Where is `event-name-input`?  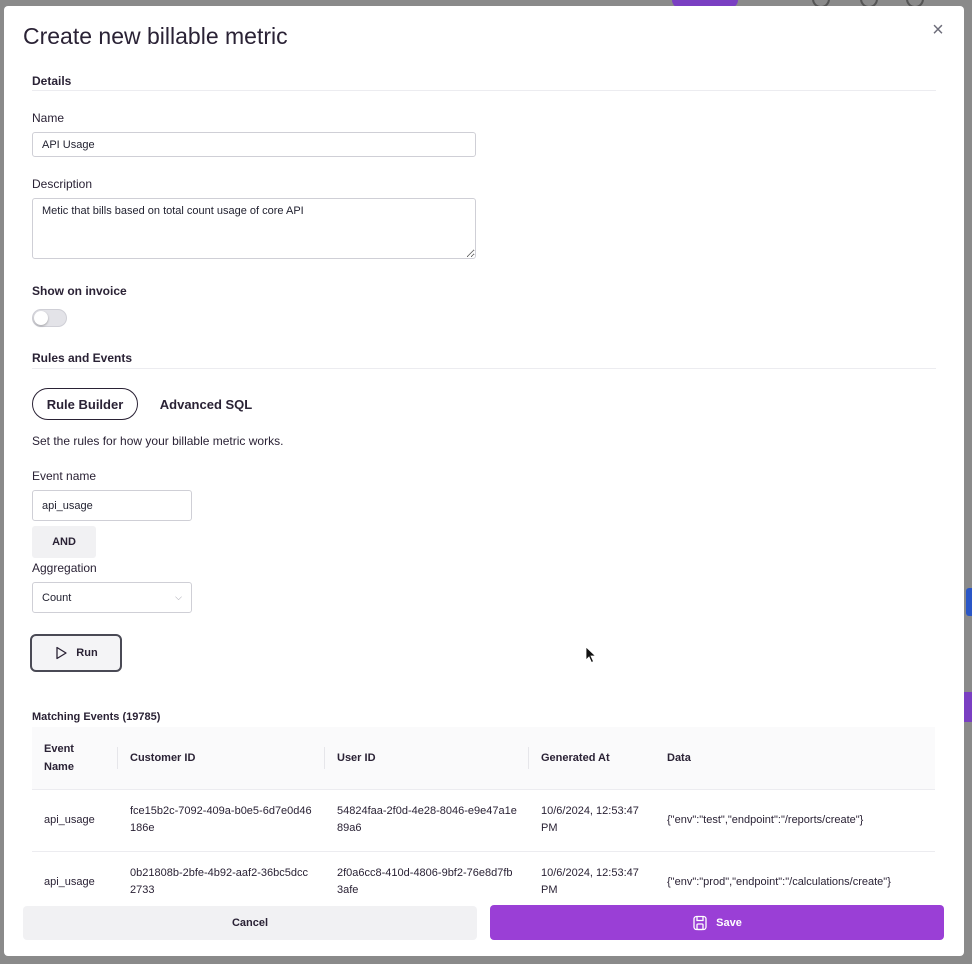
event-name-input is located at coordinates (112, 505).